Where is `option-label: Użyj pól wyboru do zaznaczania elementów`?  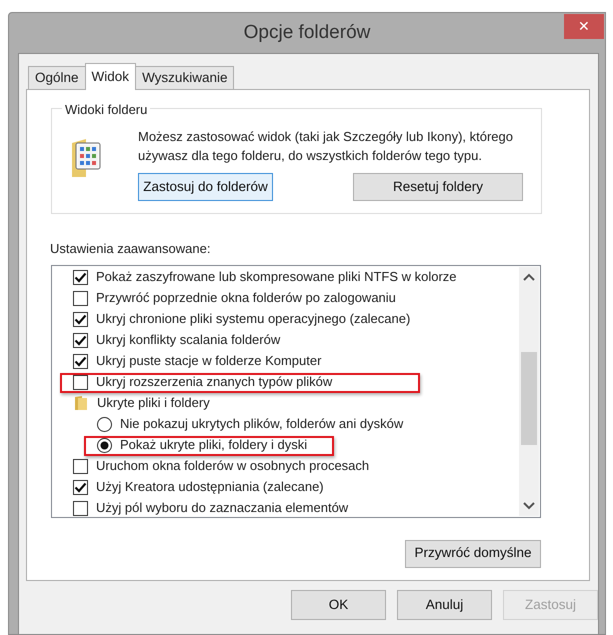
option-label: Użyj pól wyboru do zaznaczania elementów is located at coordinates (222, 508).